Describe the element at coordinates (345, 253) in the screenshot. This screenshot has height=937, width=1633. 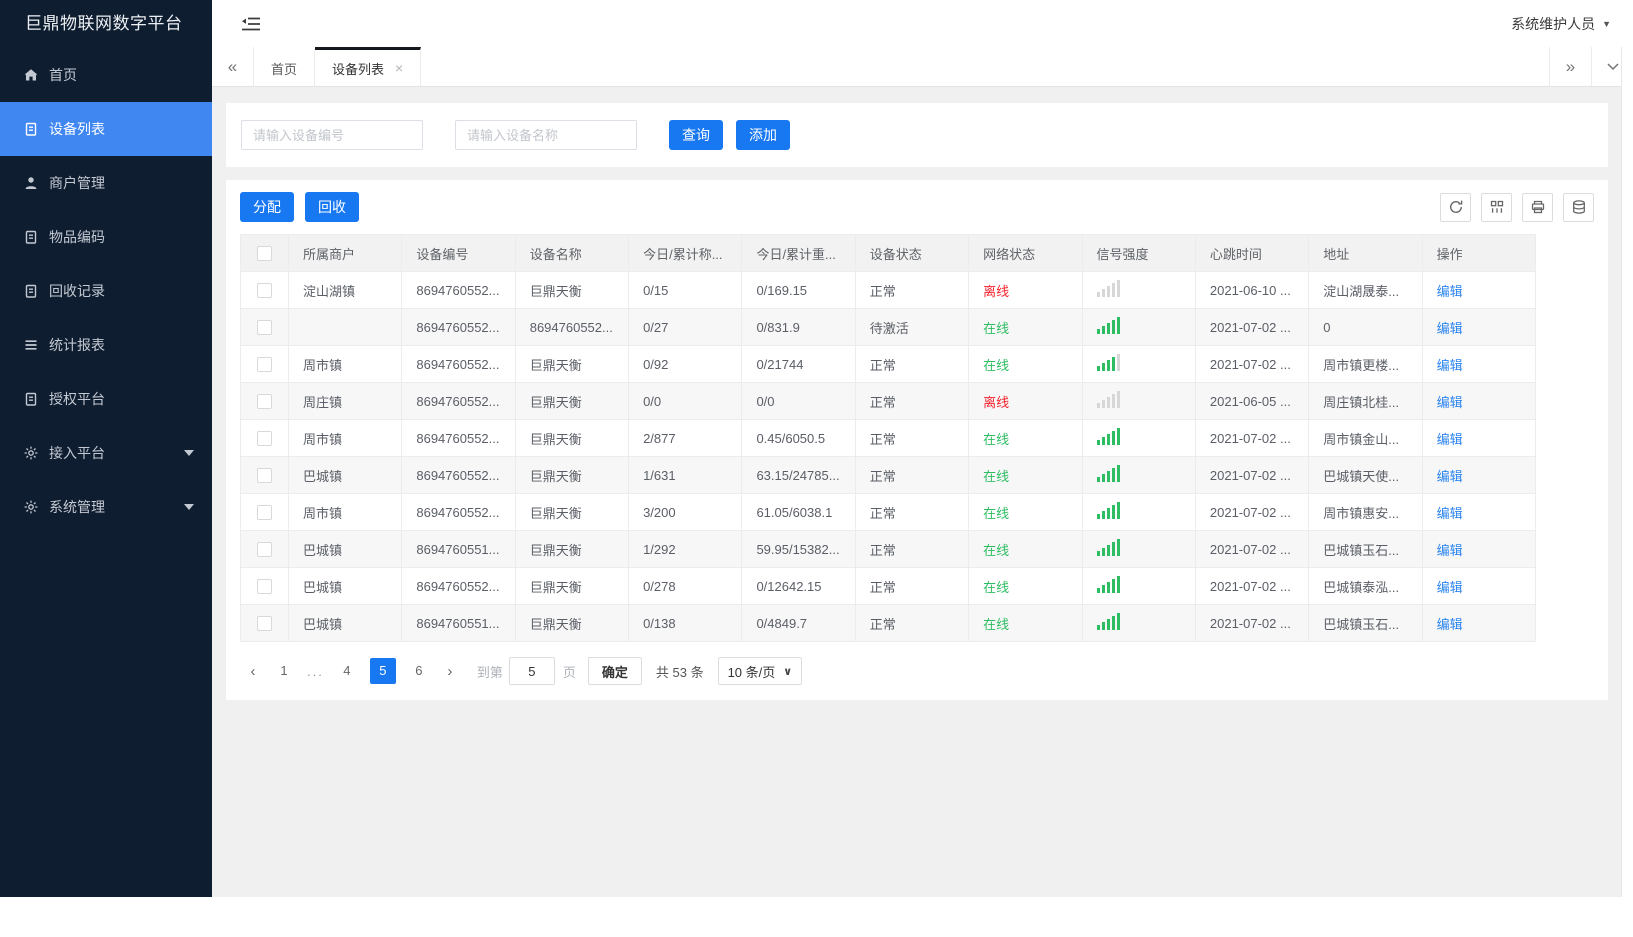
I see `column-header: 所属商户` at that location.